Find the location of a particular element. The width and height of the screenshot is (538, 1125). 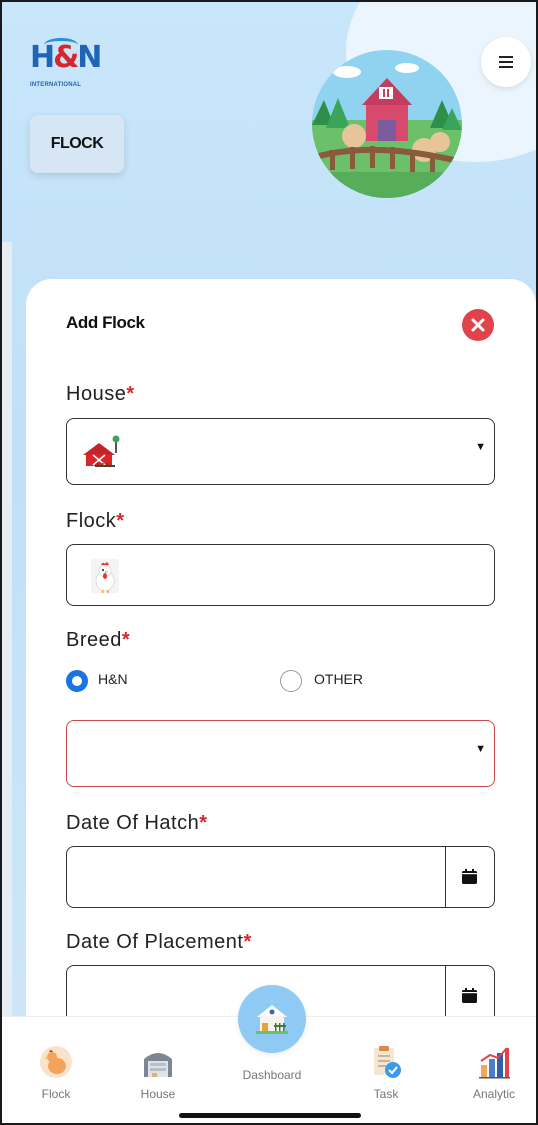

flock-label-text: Flock is located at coordinates (91, 521).